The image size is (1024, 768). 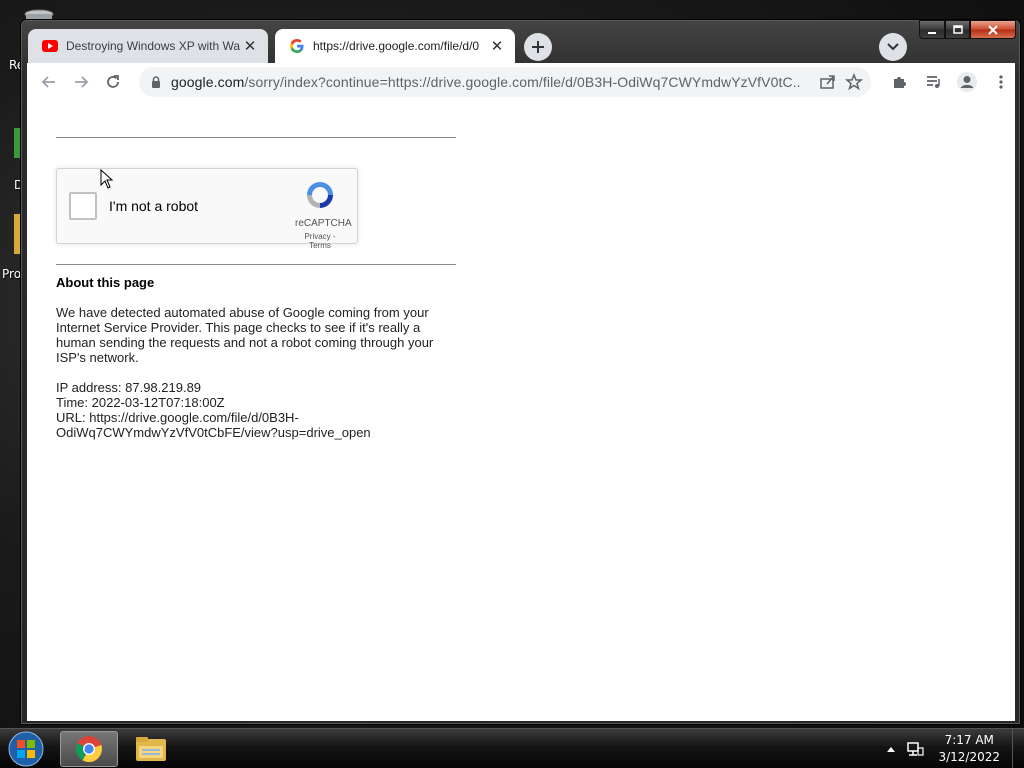 What do you see at coordinates (320, 195) in the screenshot?
I see `recaptcha-icon` at bounding box center [320, 195].